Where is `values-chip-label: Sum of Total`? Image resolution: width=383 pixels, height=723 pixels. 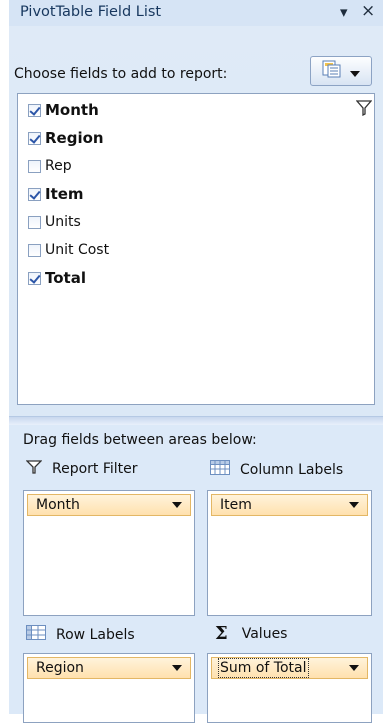 values-chip-label: Sum of Total is located at coordinates (263, 668).